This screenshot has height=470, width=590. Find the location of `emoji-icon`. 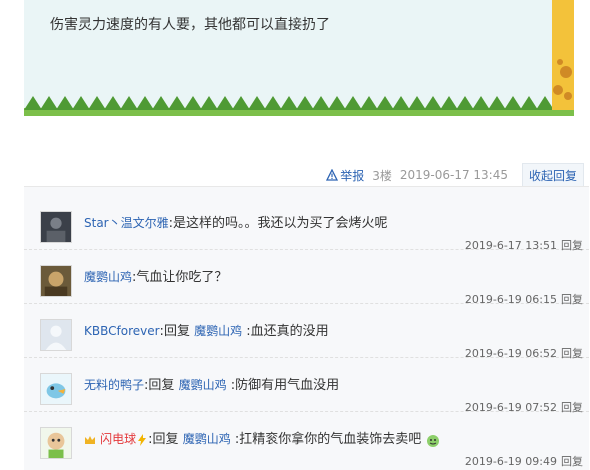

emoji-icon is located at coordinates (433, 440).